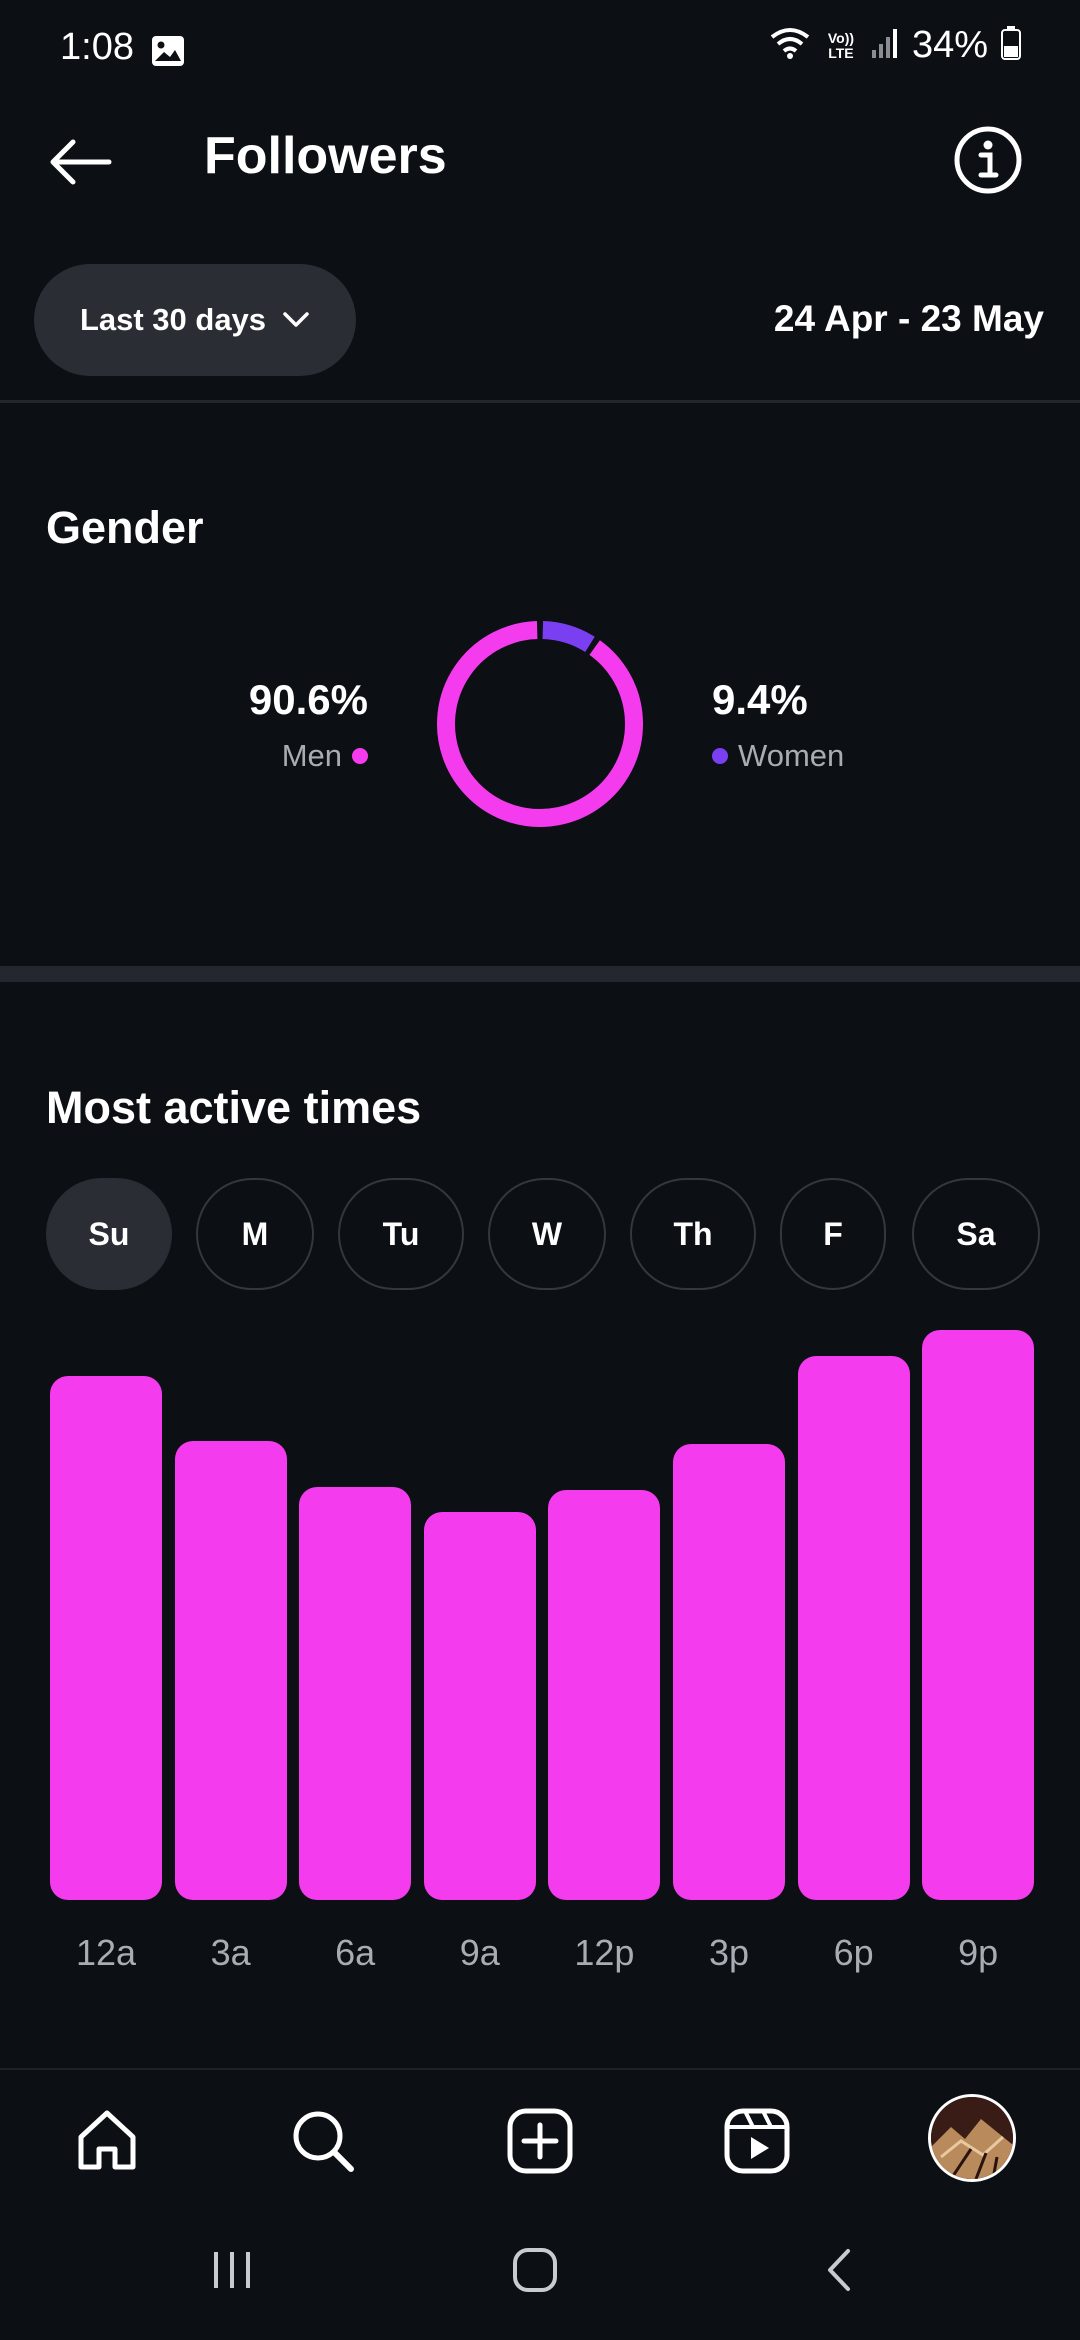 Image resolution: width=1080 pixels, height=2340 pixels. What do you see at coordinates (296, 319) in the screenshot?
I see `chevron-down-icon` at bounding box center [296, 319].